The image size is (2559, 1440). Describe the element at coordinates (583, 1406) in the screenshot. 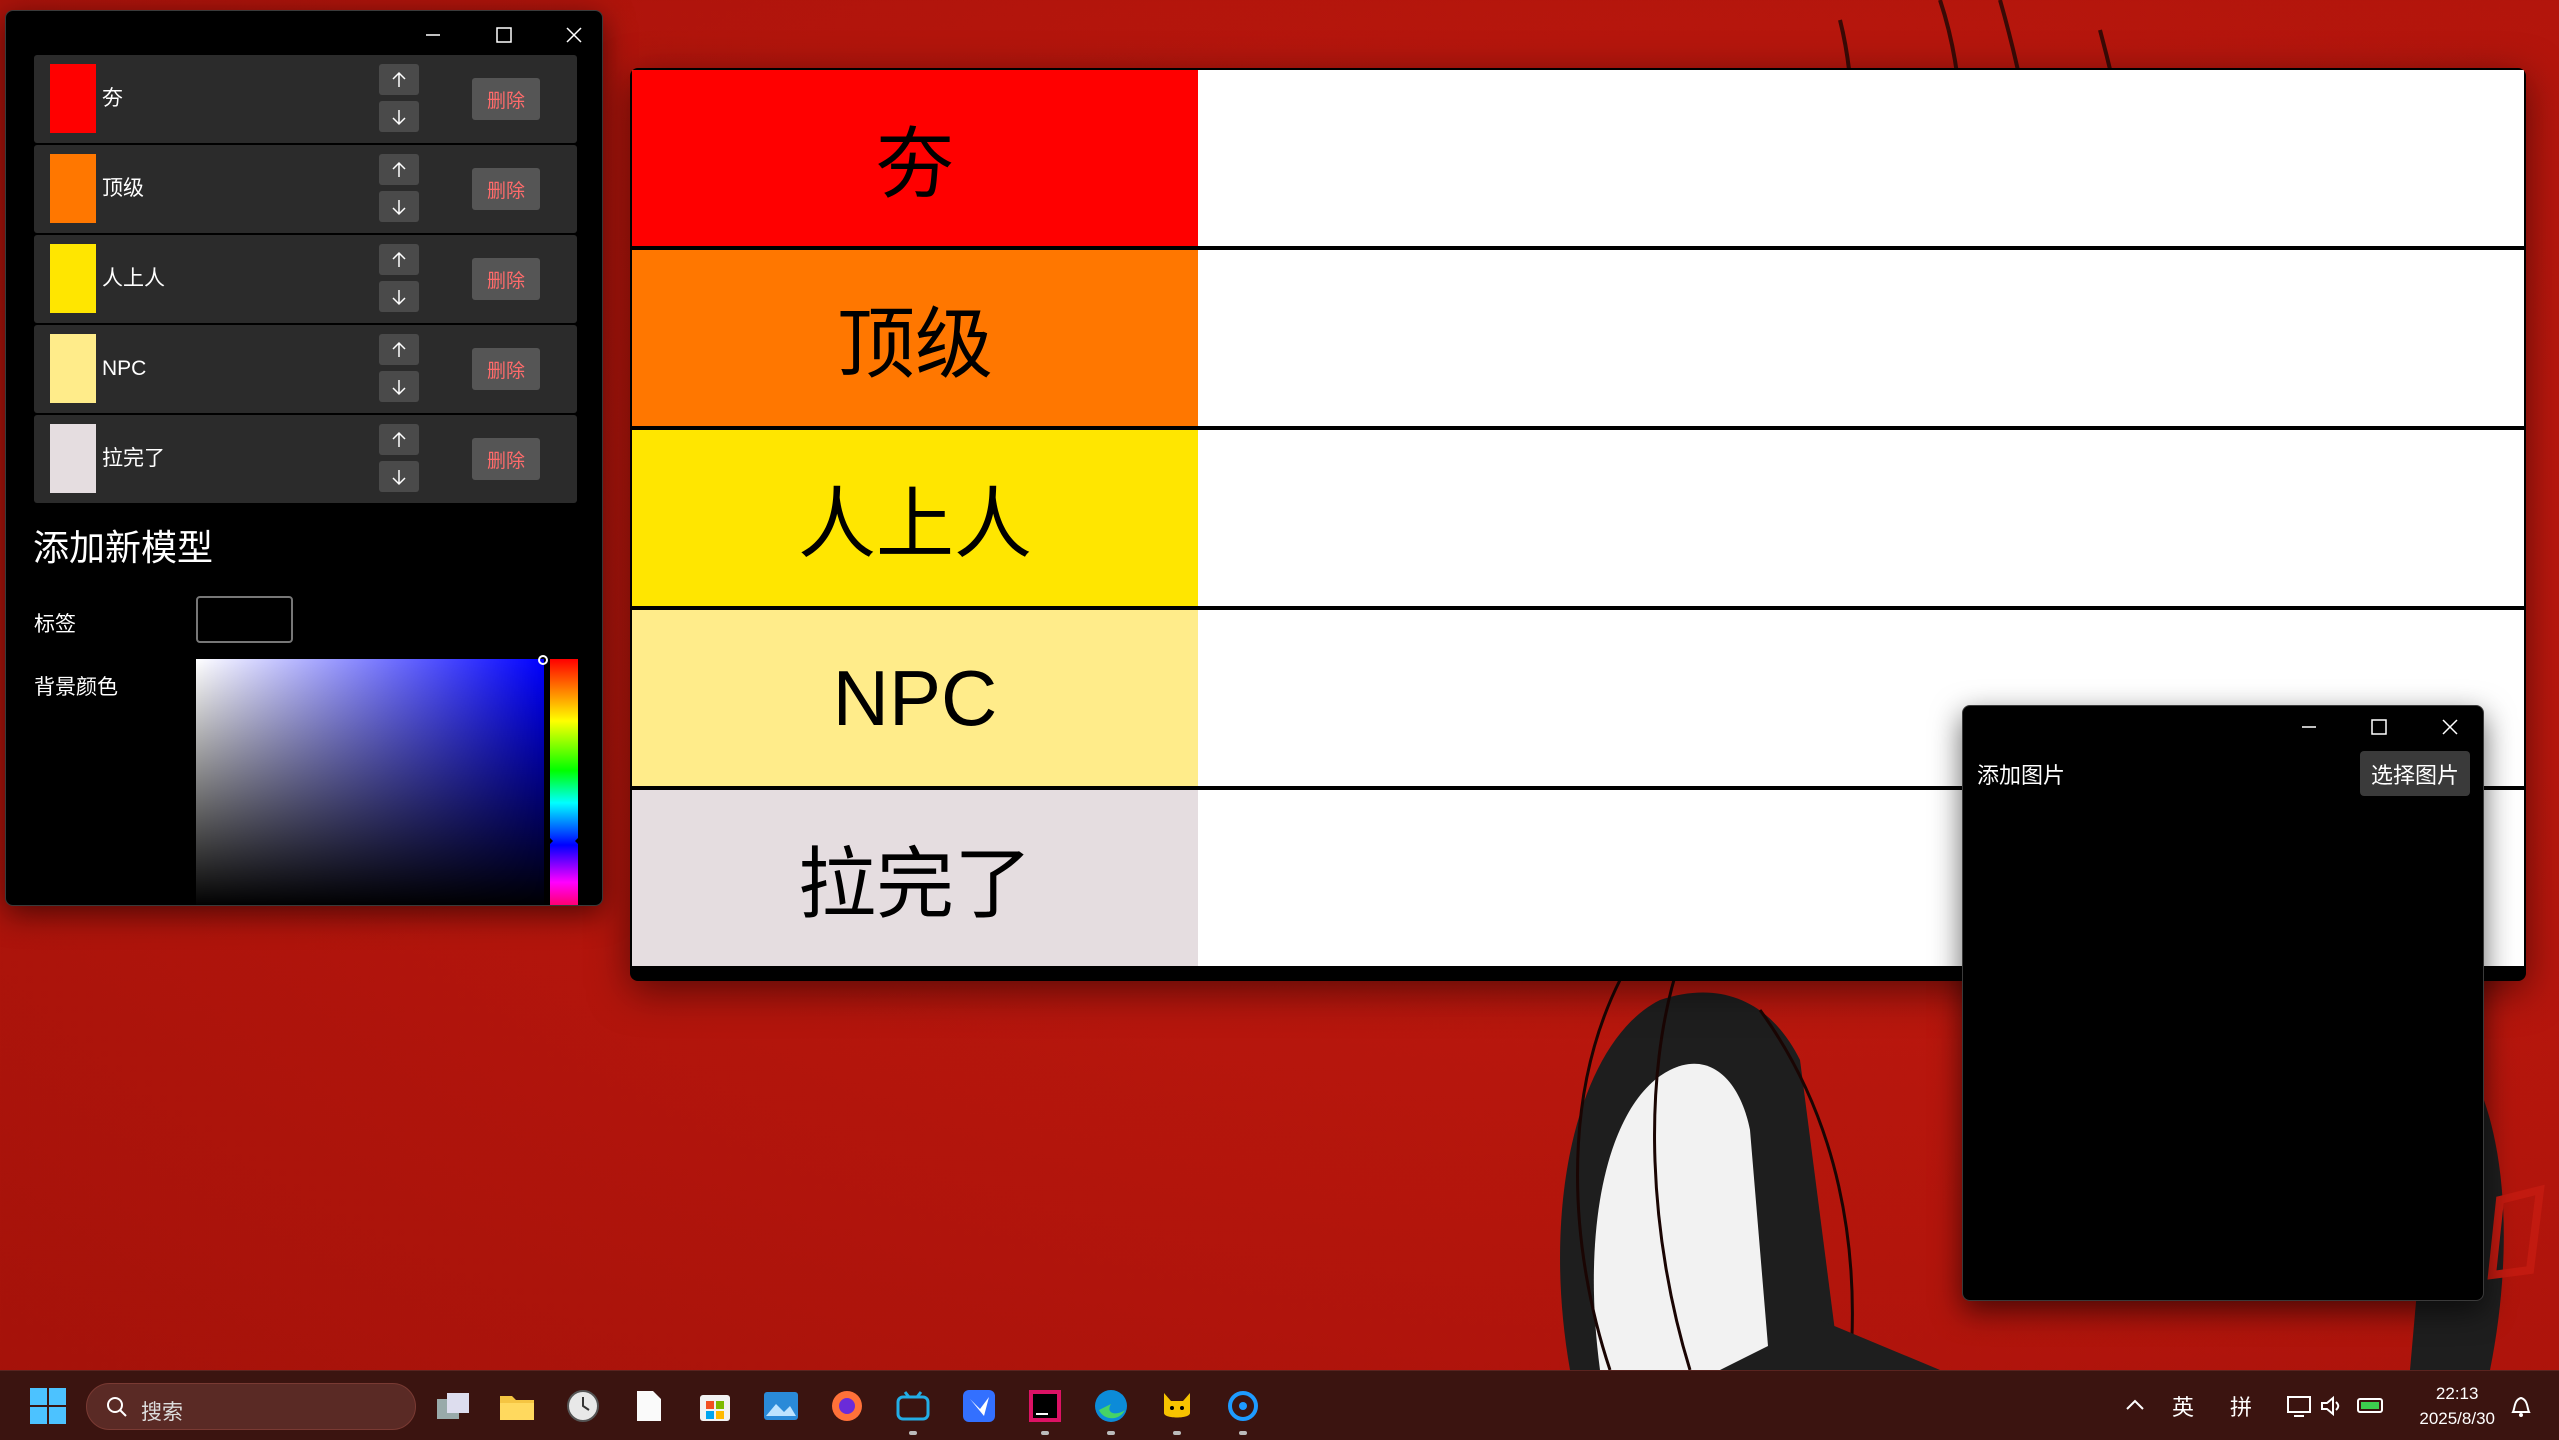

I see `clock-app-icon` at that location.